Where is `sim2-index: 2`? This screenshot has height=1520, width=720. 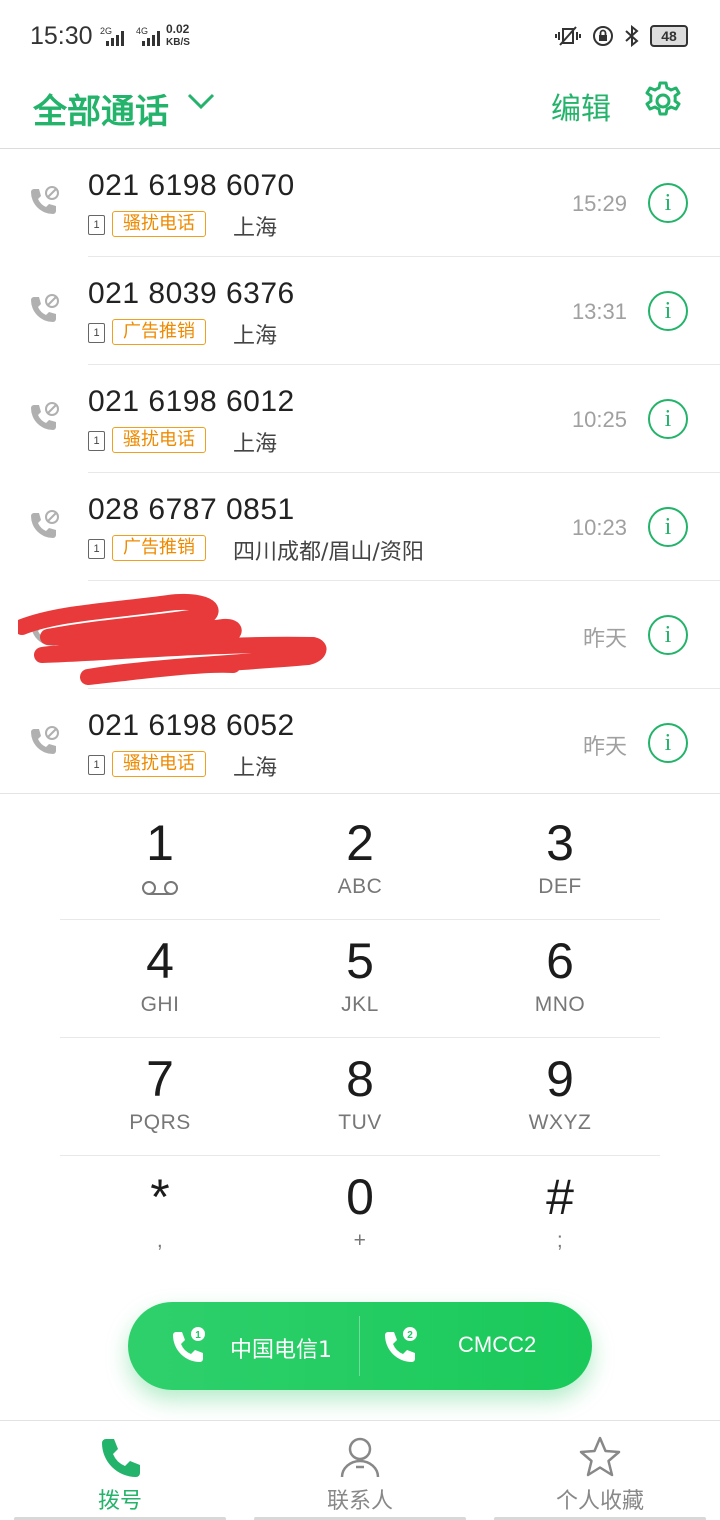
sim2-index: 2 is located at coordinates (410, 1335).